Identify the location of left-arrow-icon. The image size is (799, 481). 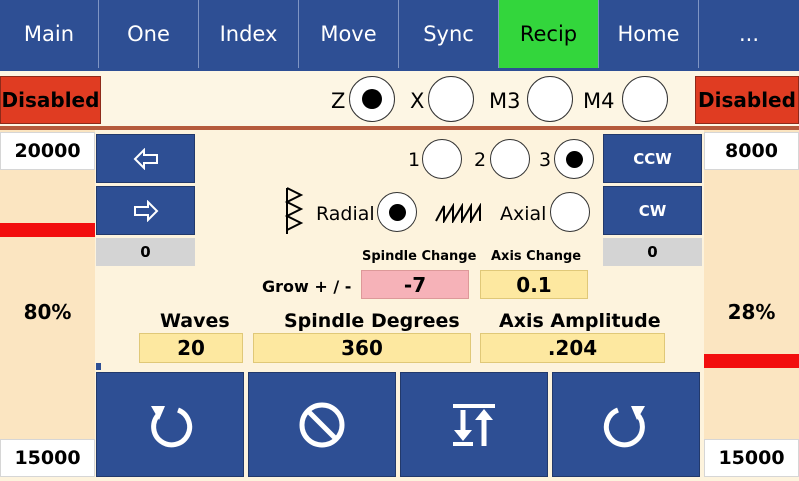
(145, 158).